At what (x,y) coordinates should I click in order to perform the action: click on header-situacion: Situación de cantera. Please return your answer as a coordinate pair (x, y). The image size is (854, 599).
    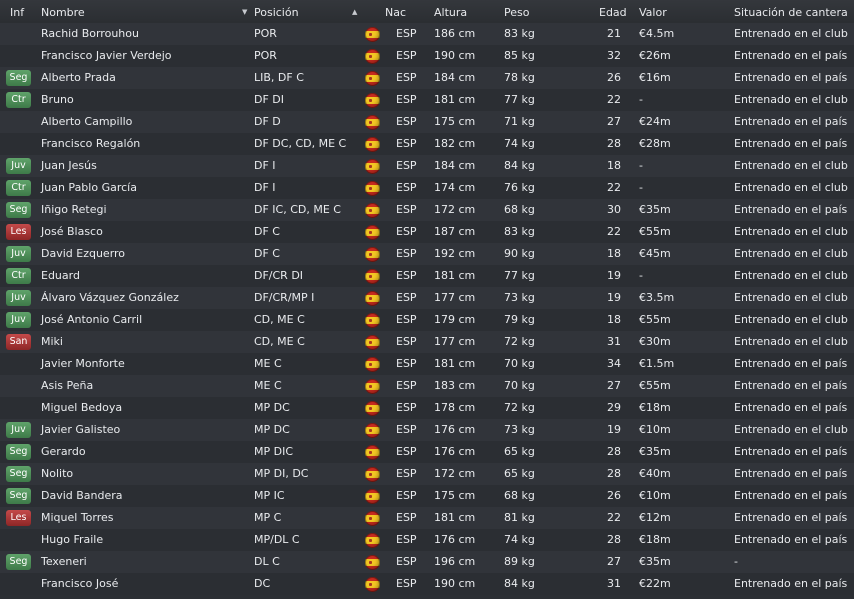
    Looking at the image, I should click on (791, 12).